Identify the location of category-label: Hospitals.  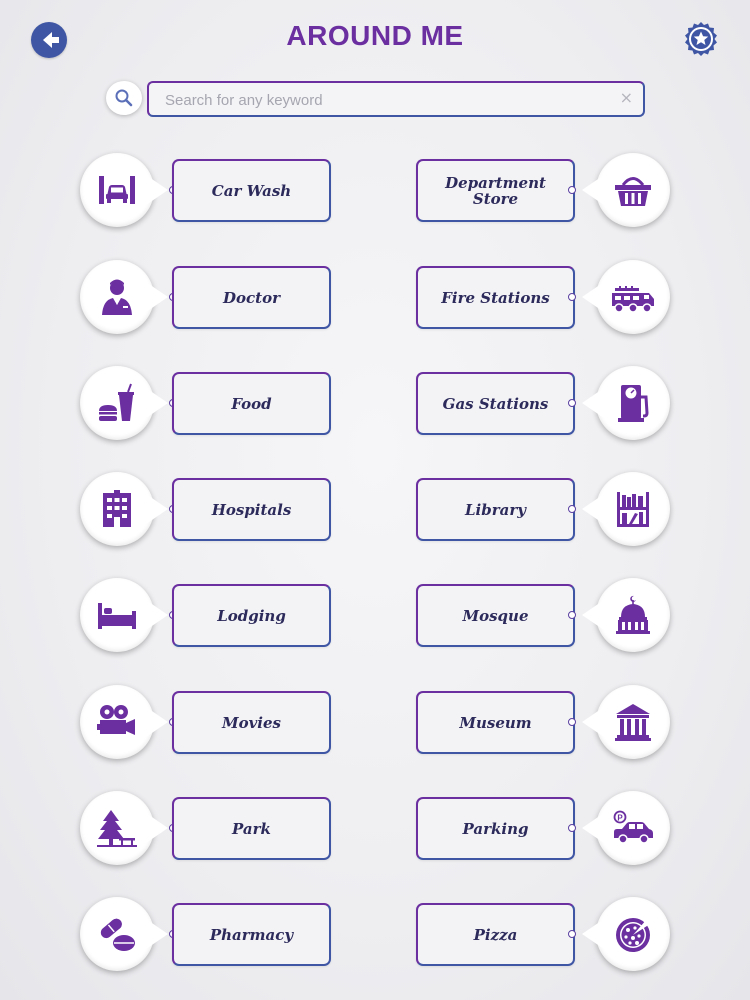
(251, 509).